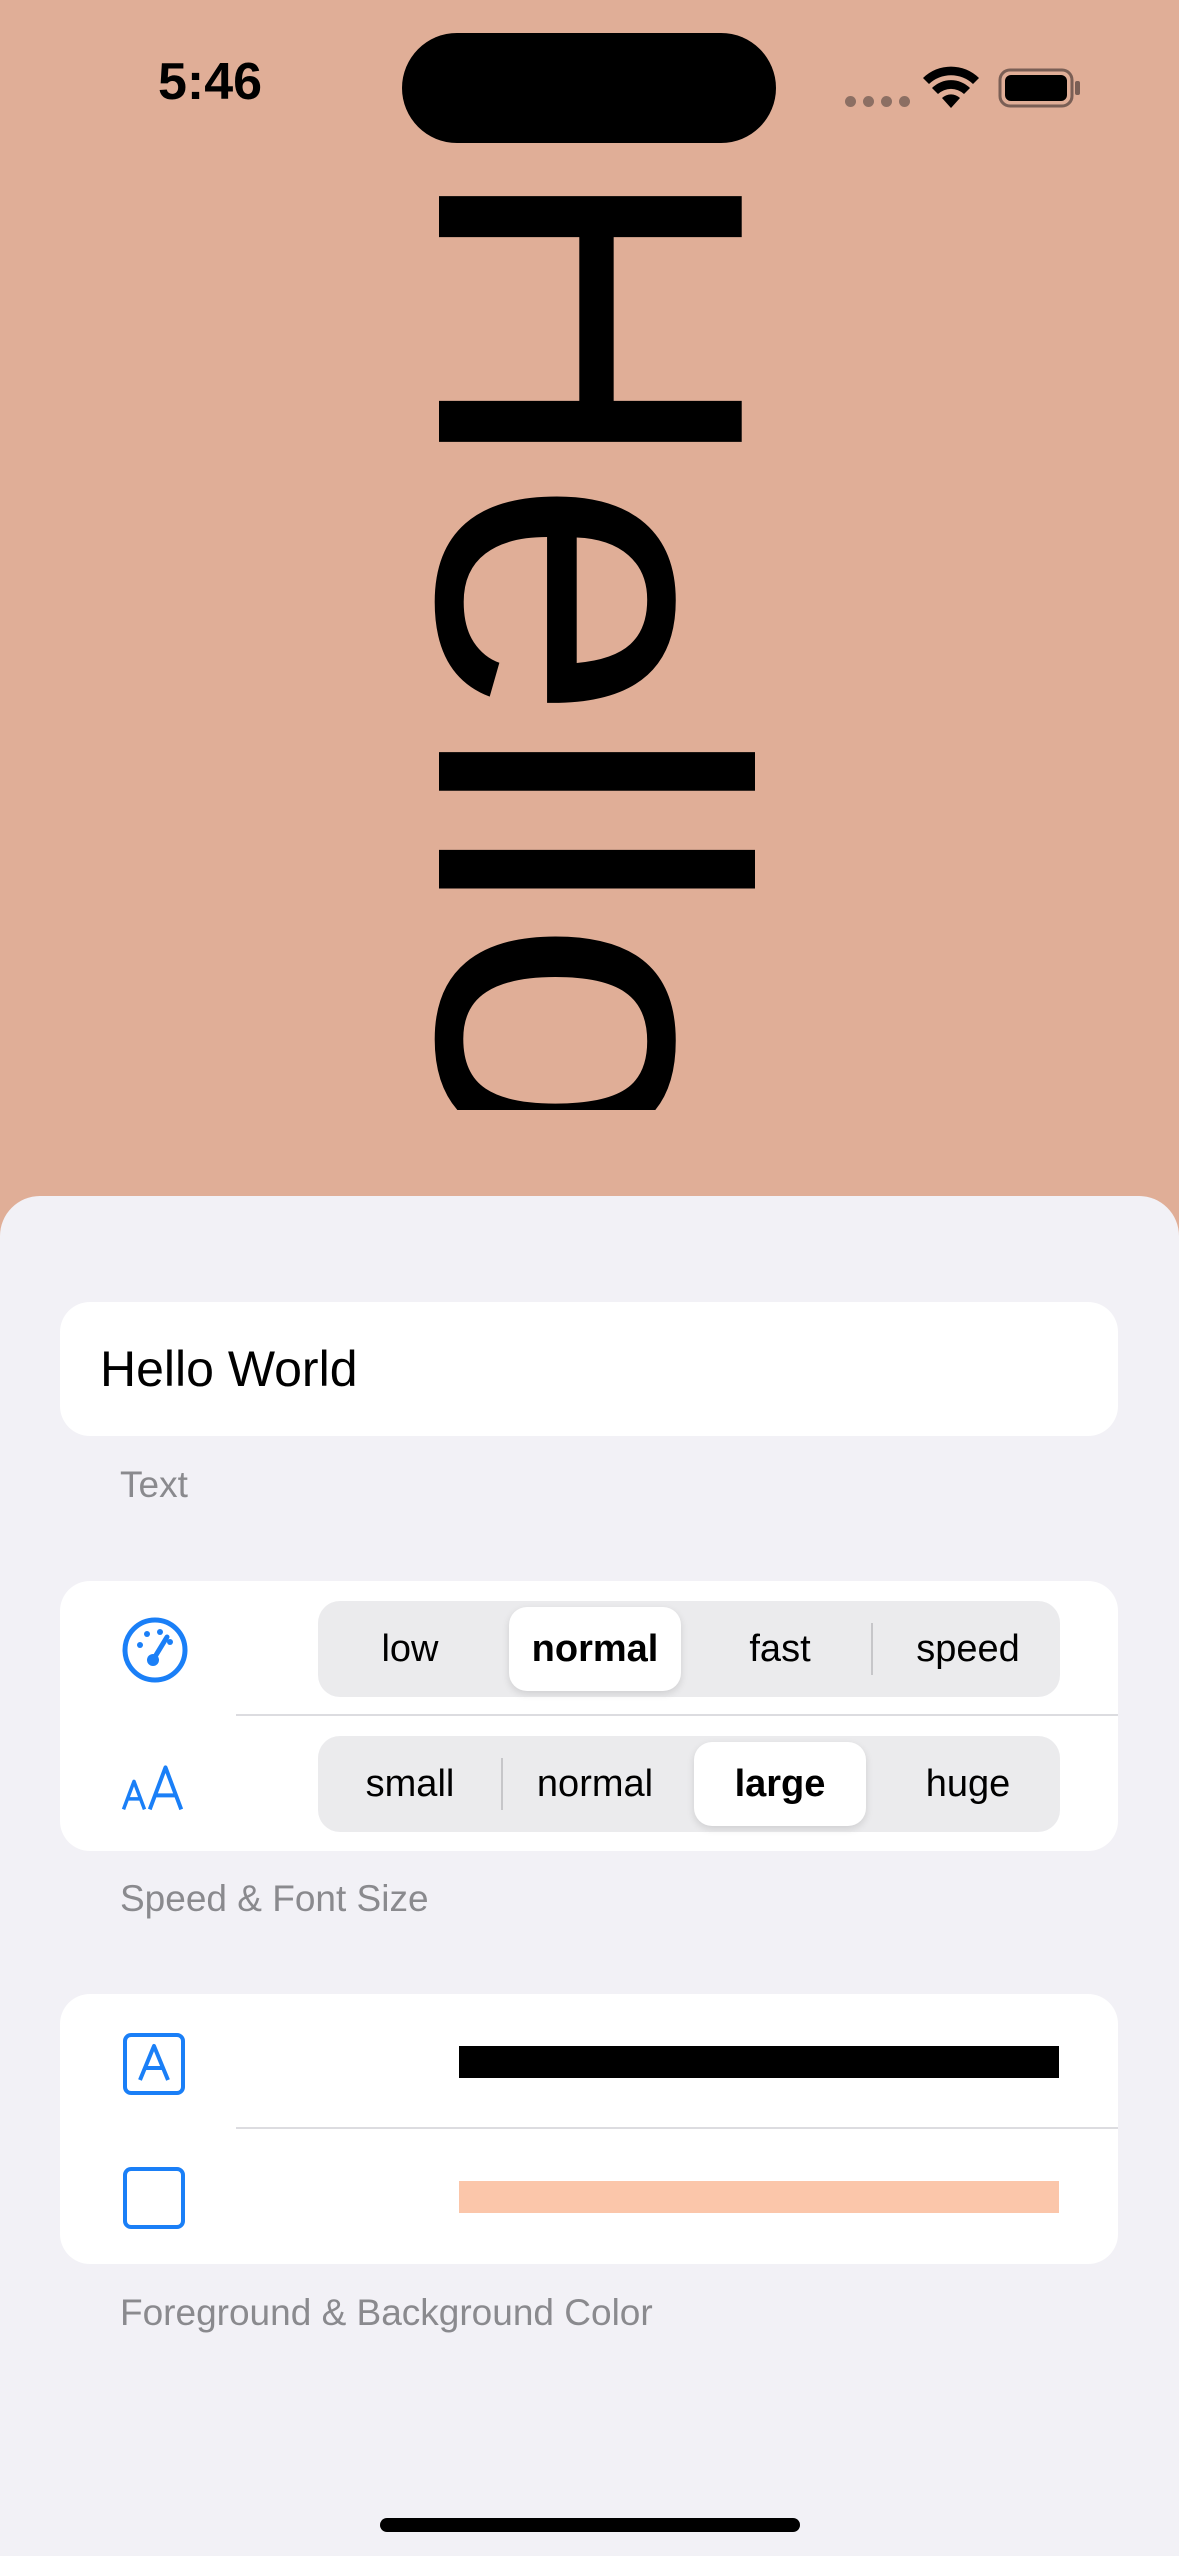 The image size is (1179, 2556). What do you see at coordinates (877, 101) in the screenshot?
I see `cellular-signal-icon` at bounding box center [877, 101].